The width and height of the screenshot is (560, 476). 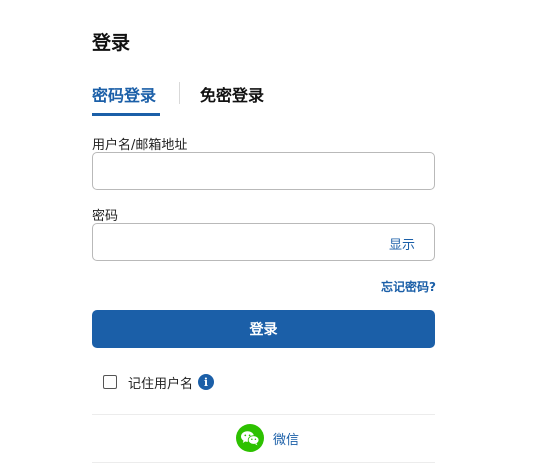 What do you see at coordinates (124, 94) in the screenshot?
I see `tab-password-login: 密码登录` at bounding box center [124, 94].